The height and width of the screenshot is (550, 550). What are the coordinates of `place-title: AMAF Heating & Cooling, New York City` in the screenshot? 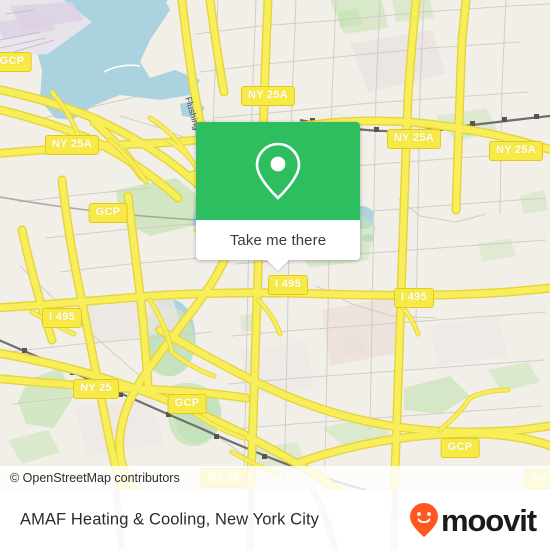 It's located at (169, 519).